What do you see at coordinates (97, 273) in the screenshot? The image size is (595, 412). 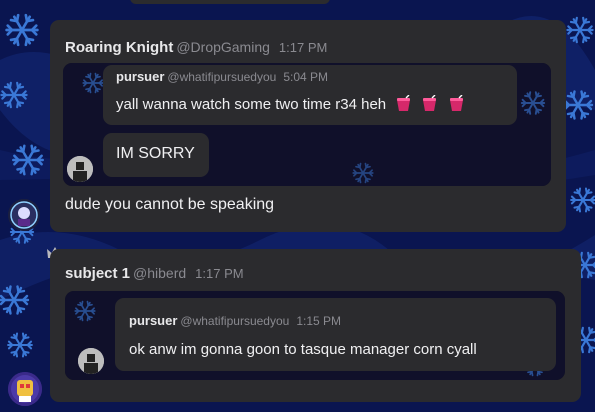 I see `author-name: subject 1` at bounding box center [97, 273].